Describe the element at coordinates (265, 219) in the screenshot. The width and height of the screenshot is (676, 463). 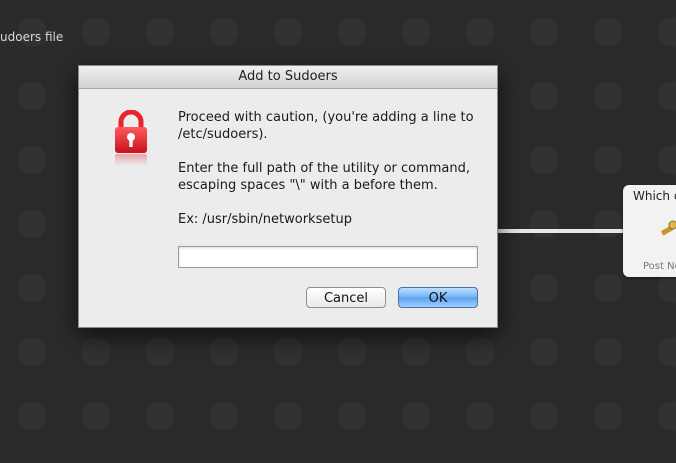
I see `example-text: Ex: /usr/sbin/networksetup` at that location.